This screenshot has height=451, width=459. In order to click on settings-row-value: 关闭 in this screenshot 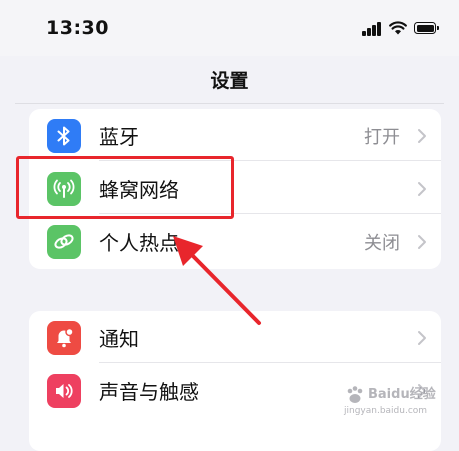, I will do `click(382, 243)`.